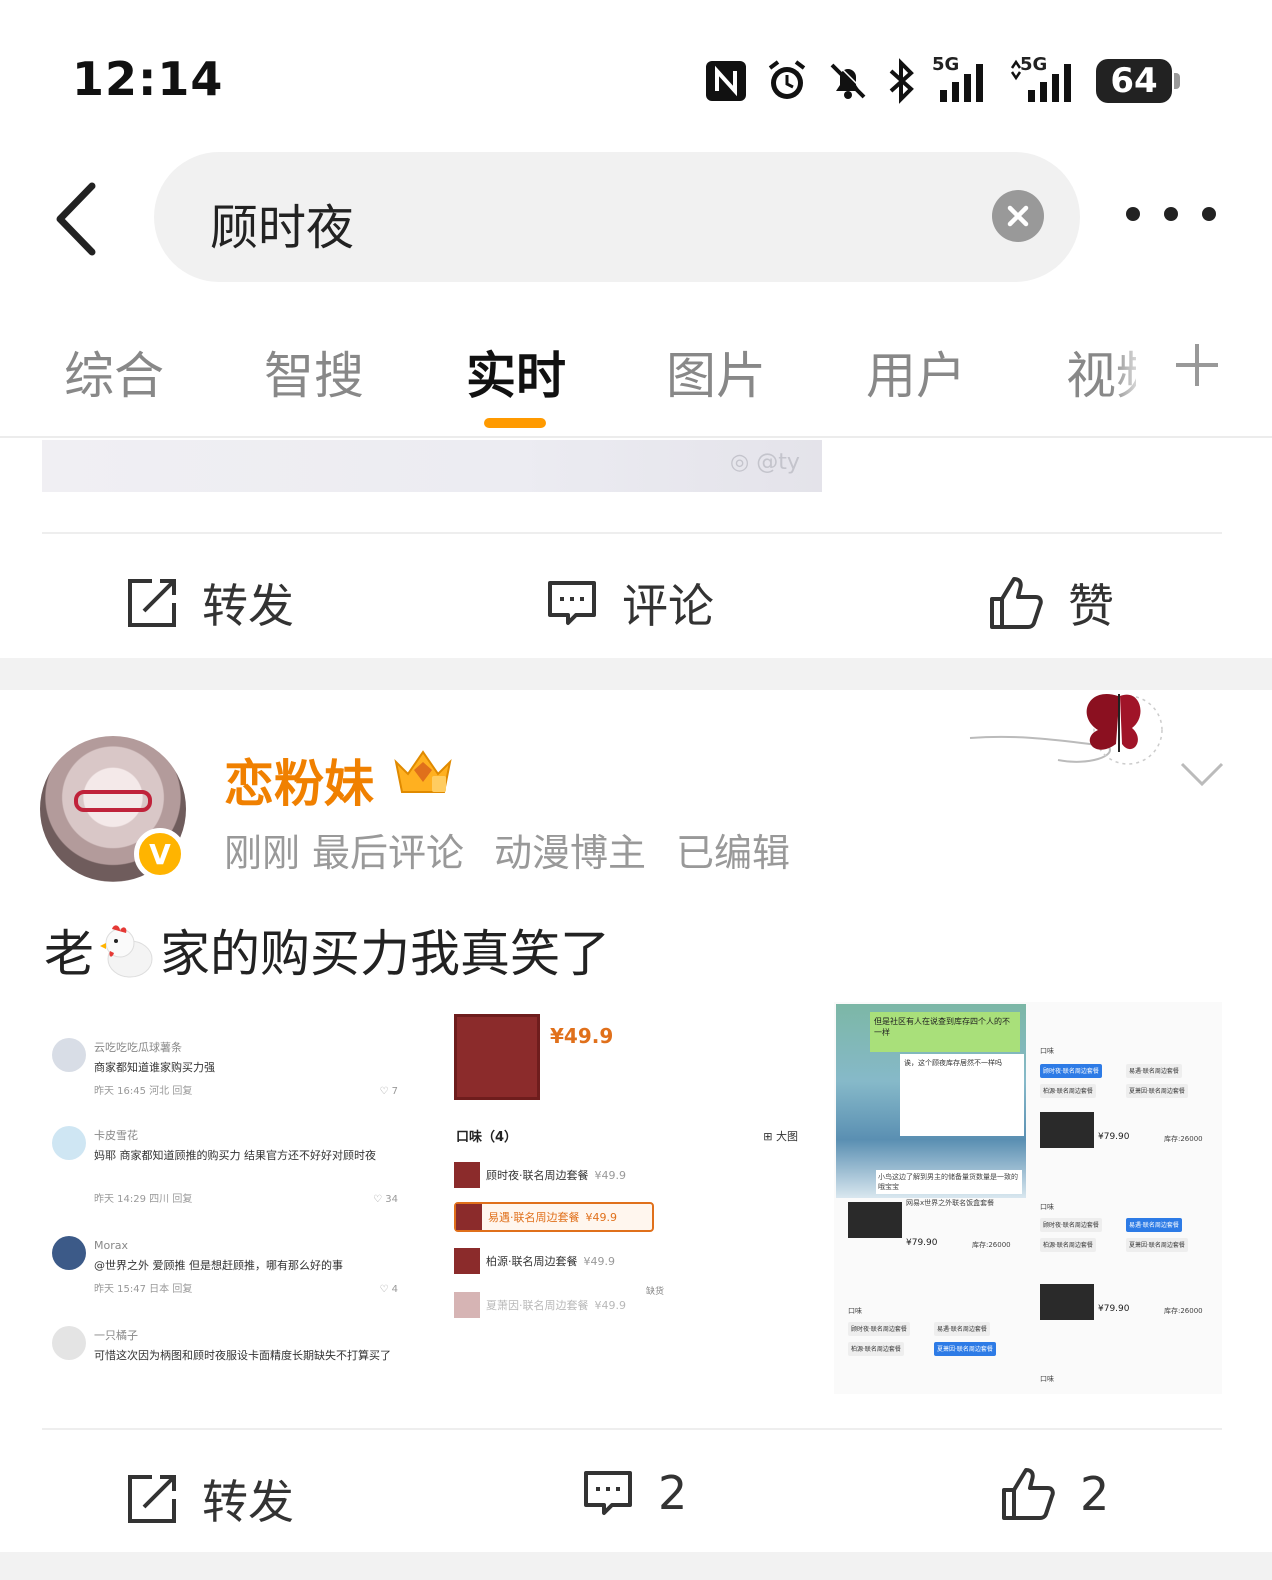 This screenshot has height=1580, width=1272. I want to click on listing-tag-selected: 易遇·联名周边套餐, so click(1154, 1225).